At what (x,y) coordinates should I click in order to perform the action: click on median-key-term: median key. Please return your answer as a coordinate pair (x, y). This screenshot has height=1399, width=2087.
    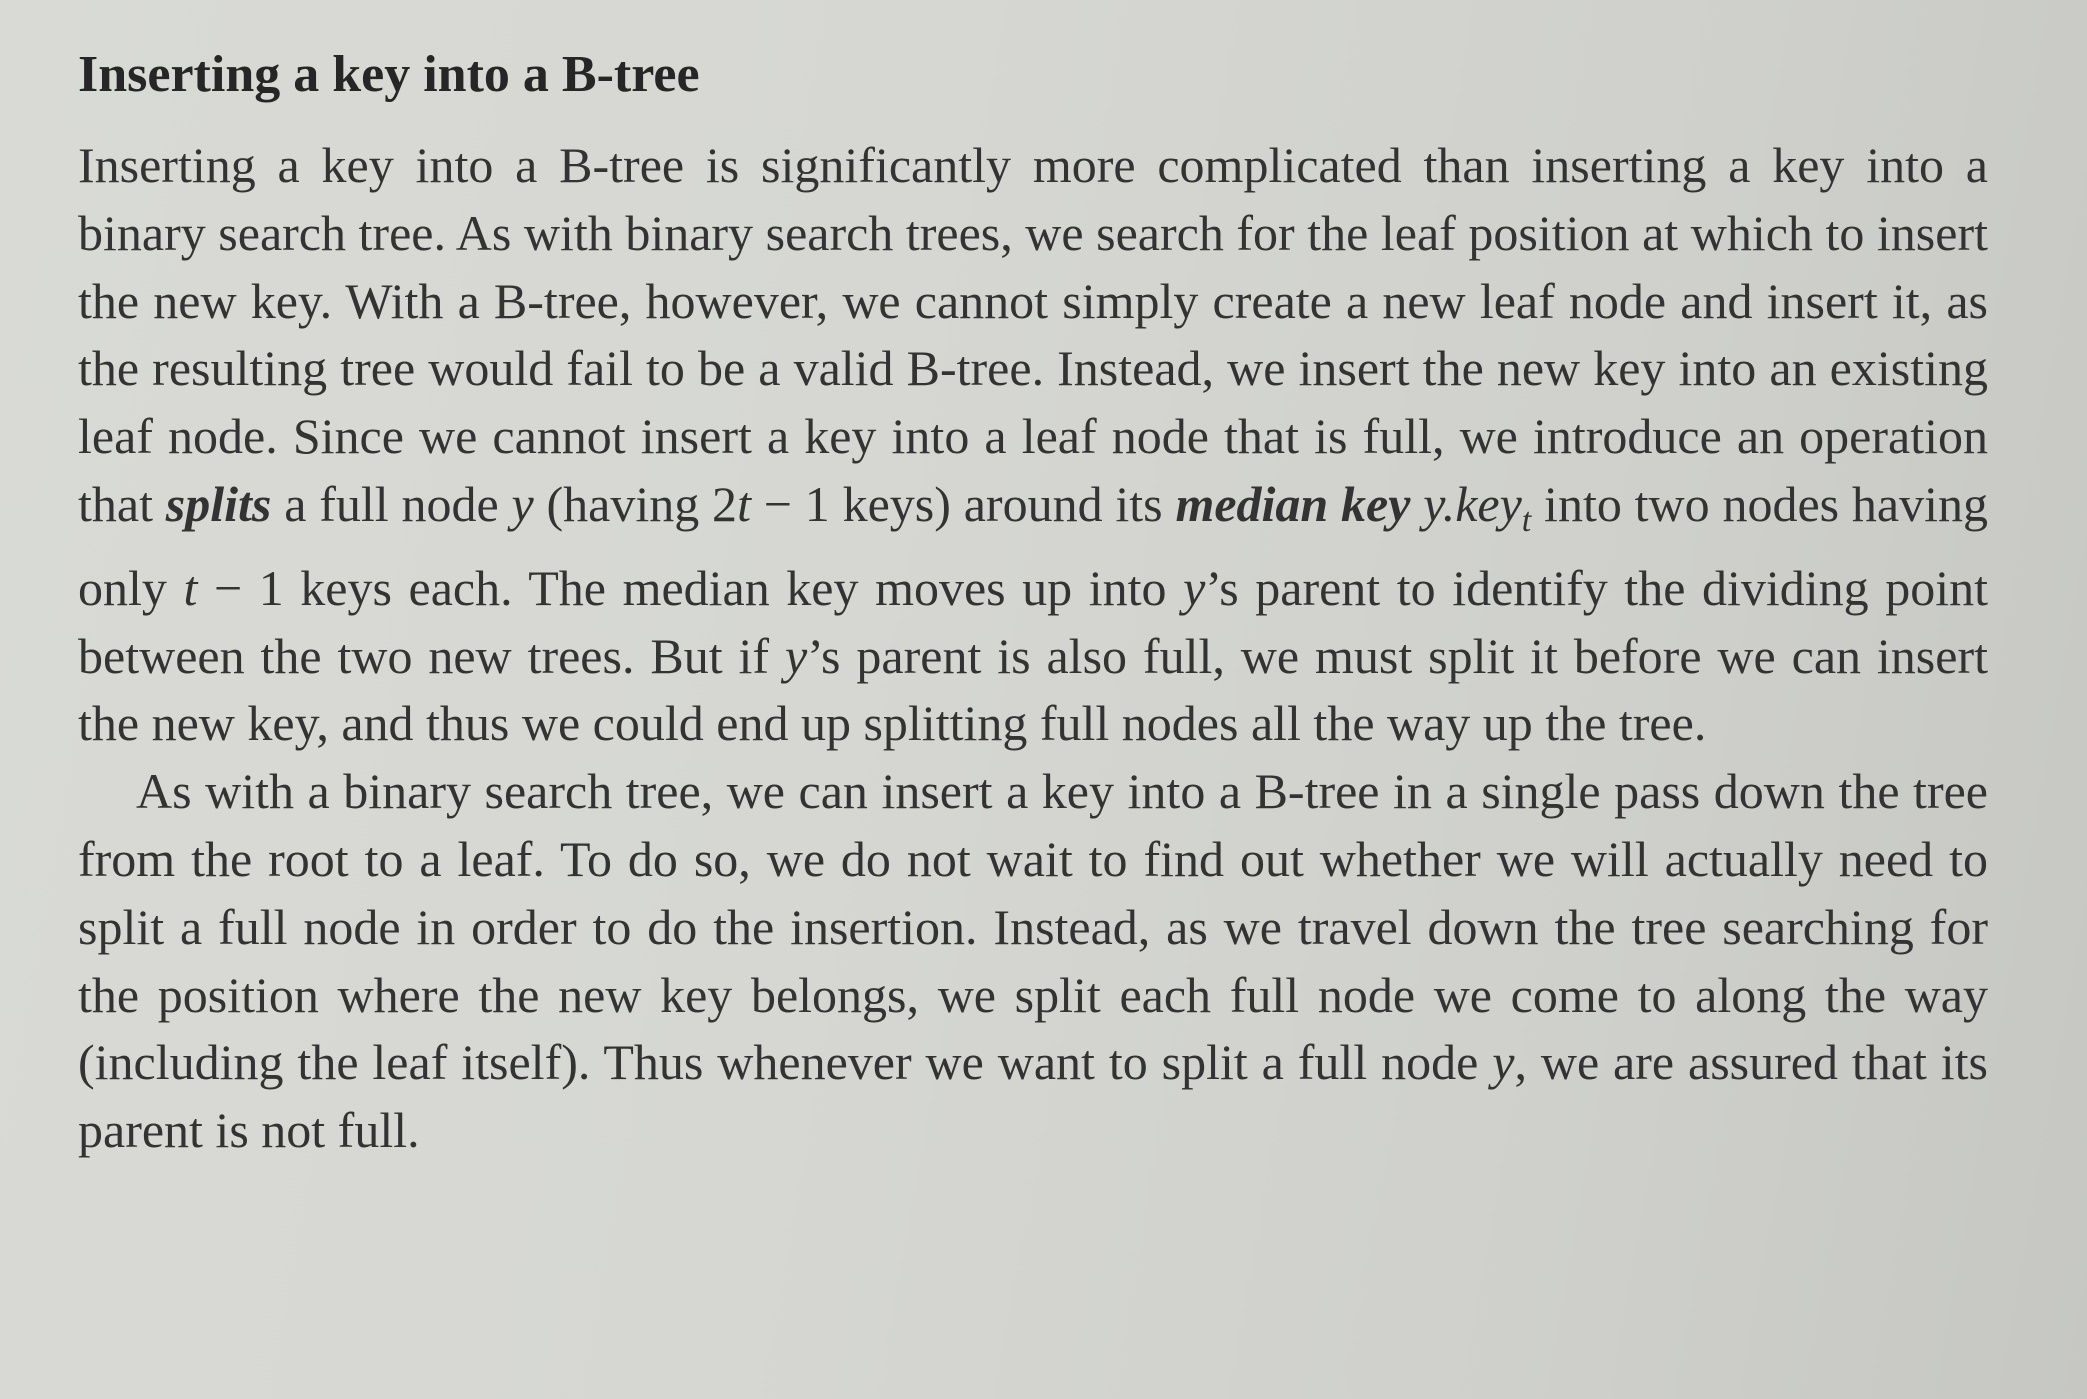
    Looking at the image, I should click on (1293, 503).